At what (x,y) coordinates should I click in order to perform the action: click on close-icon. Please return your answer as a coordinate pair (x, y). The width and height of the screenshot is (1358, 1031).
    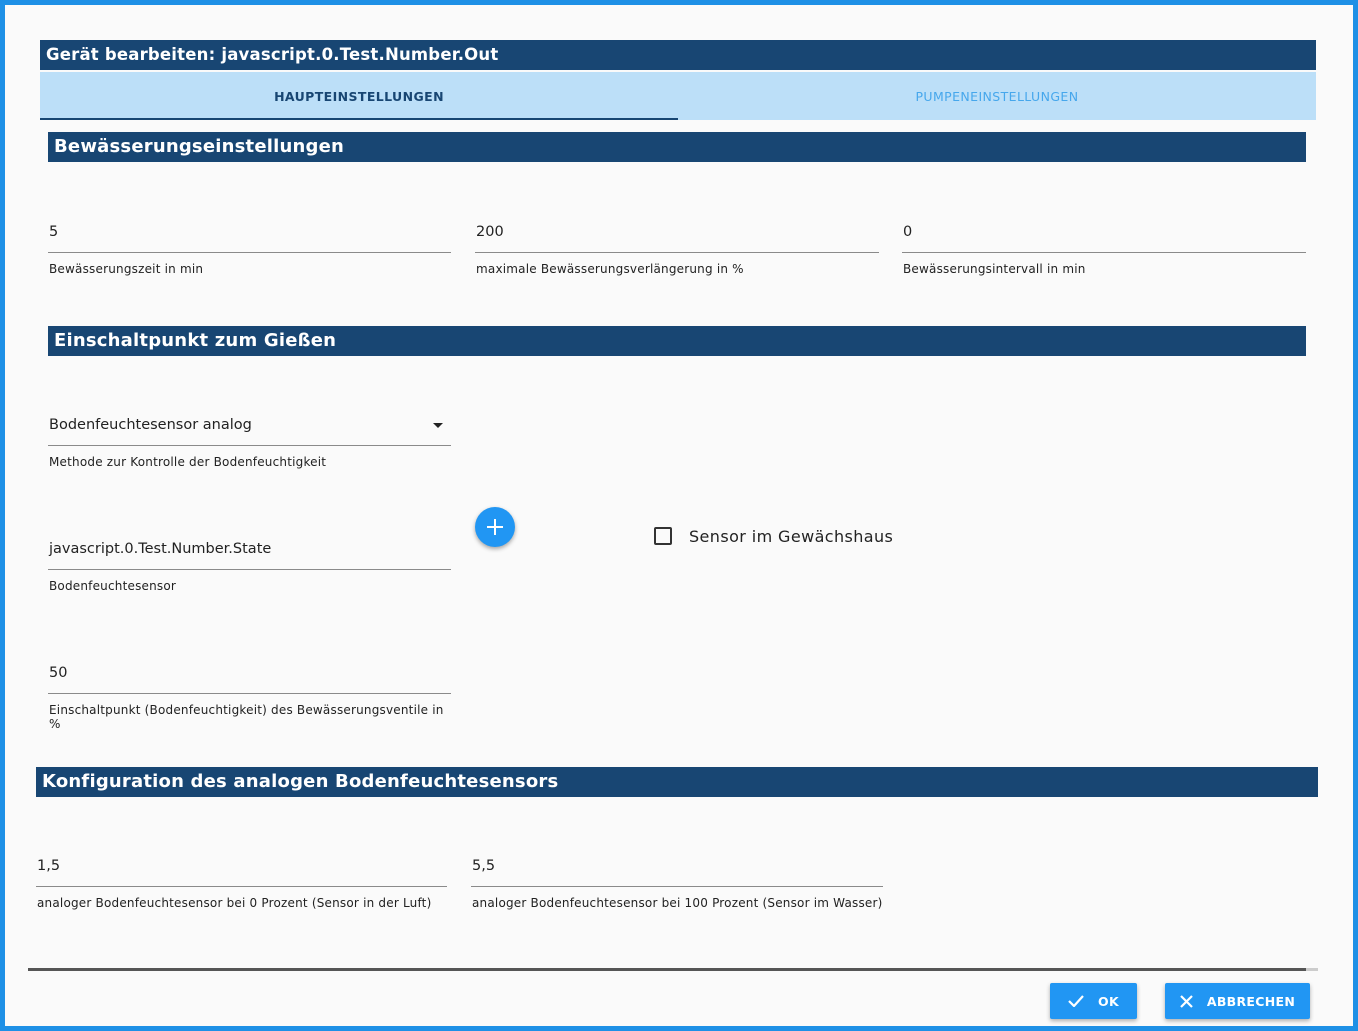
    Looking at the image, I should click on (1186, 1001).